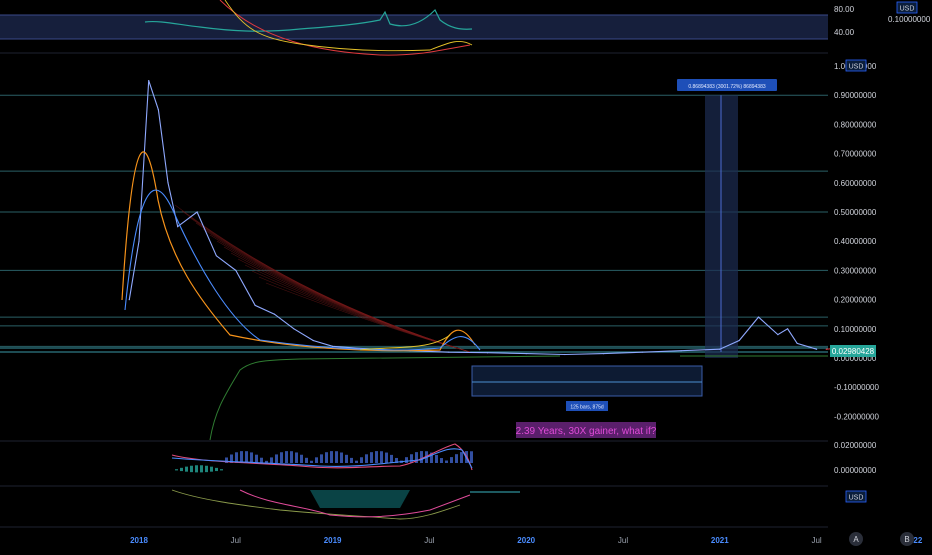 This screenshot has height=555, width=932. What do you see at coordinates (360, 499) in the screenshot?
I see `lower-cloud` at bounding box center [360, 499].